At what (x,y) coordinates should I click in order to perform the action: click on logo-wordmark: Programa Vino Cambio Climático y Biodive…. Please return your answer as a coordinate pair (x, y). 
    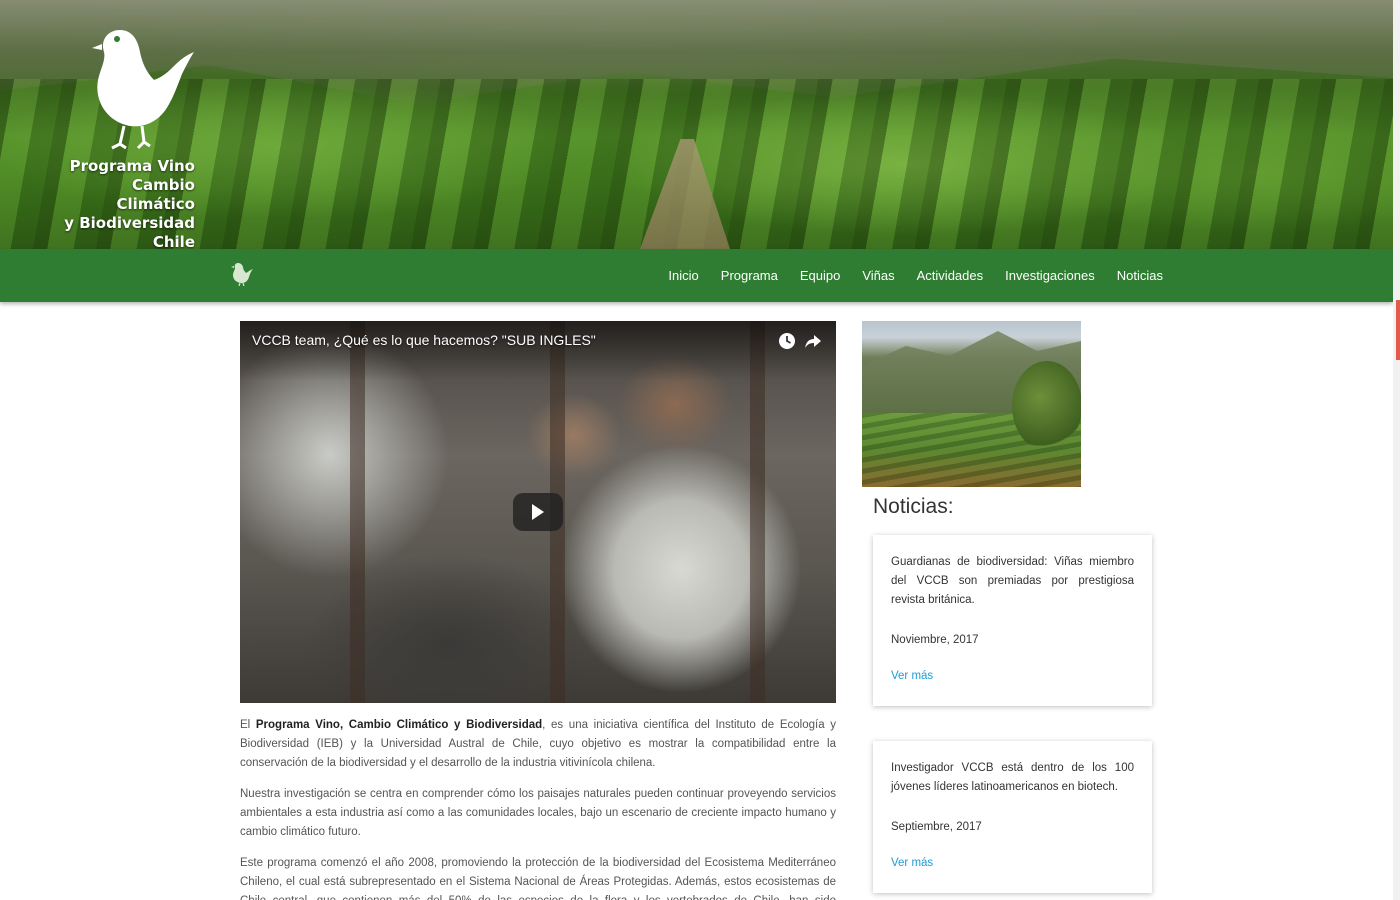
    Looking at the image, I should click on (127, 203).